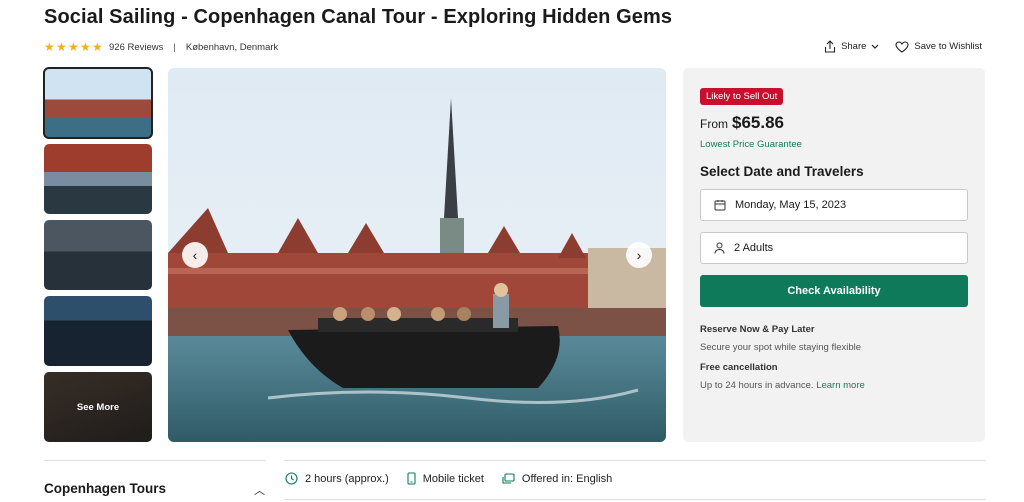  I want to click on reviews-link: 926 Reviews, so click(136, 47).